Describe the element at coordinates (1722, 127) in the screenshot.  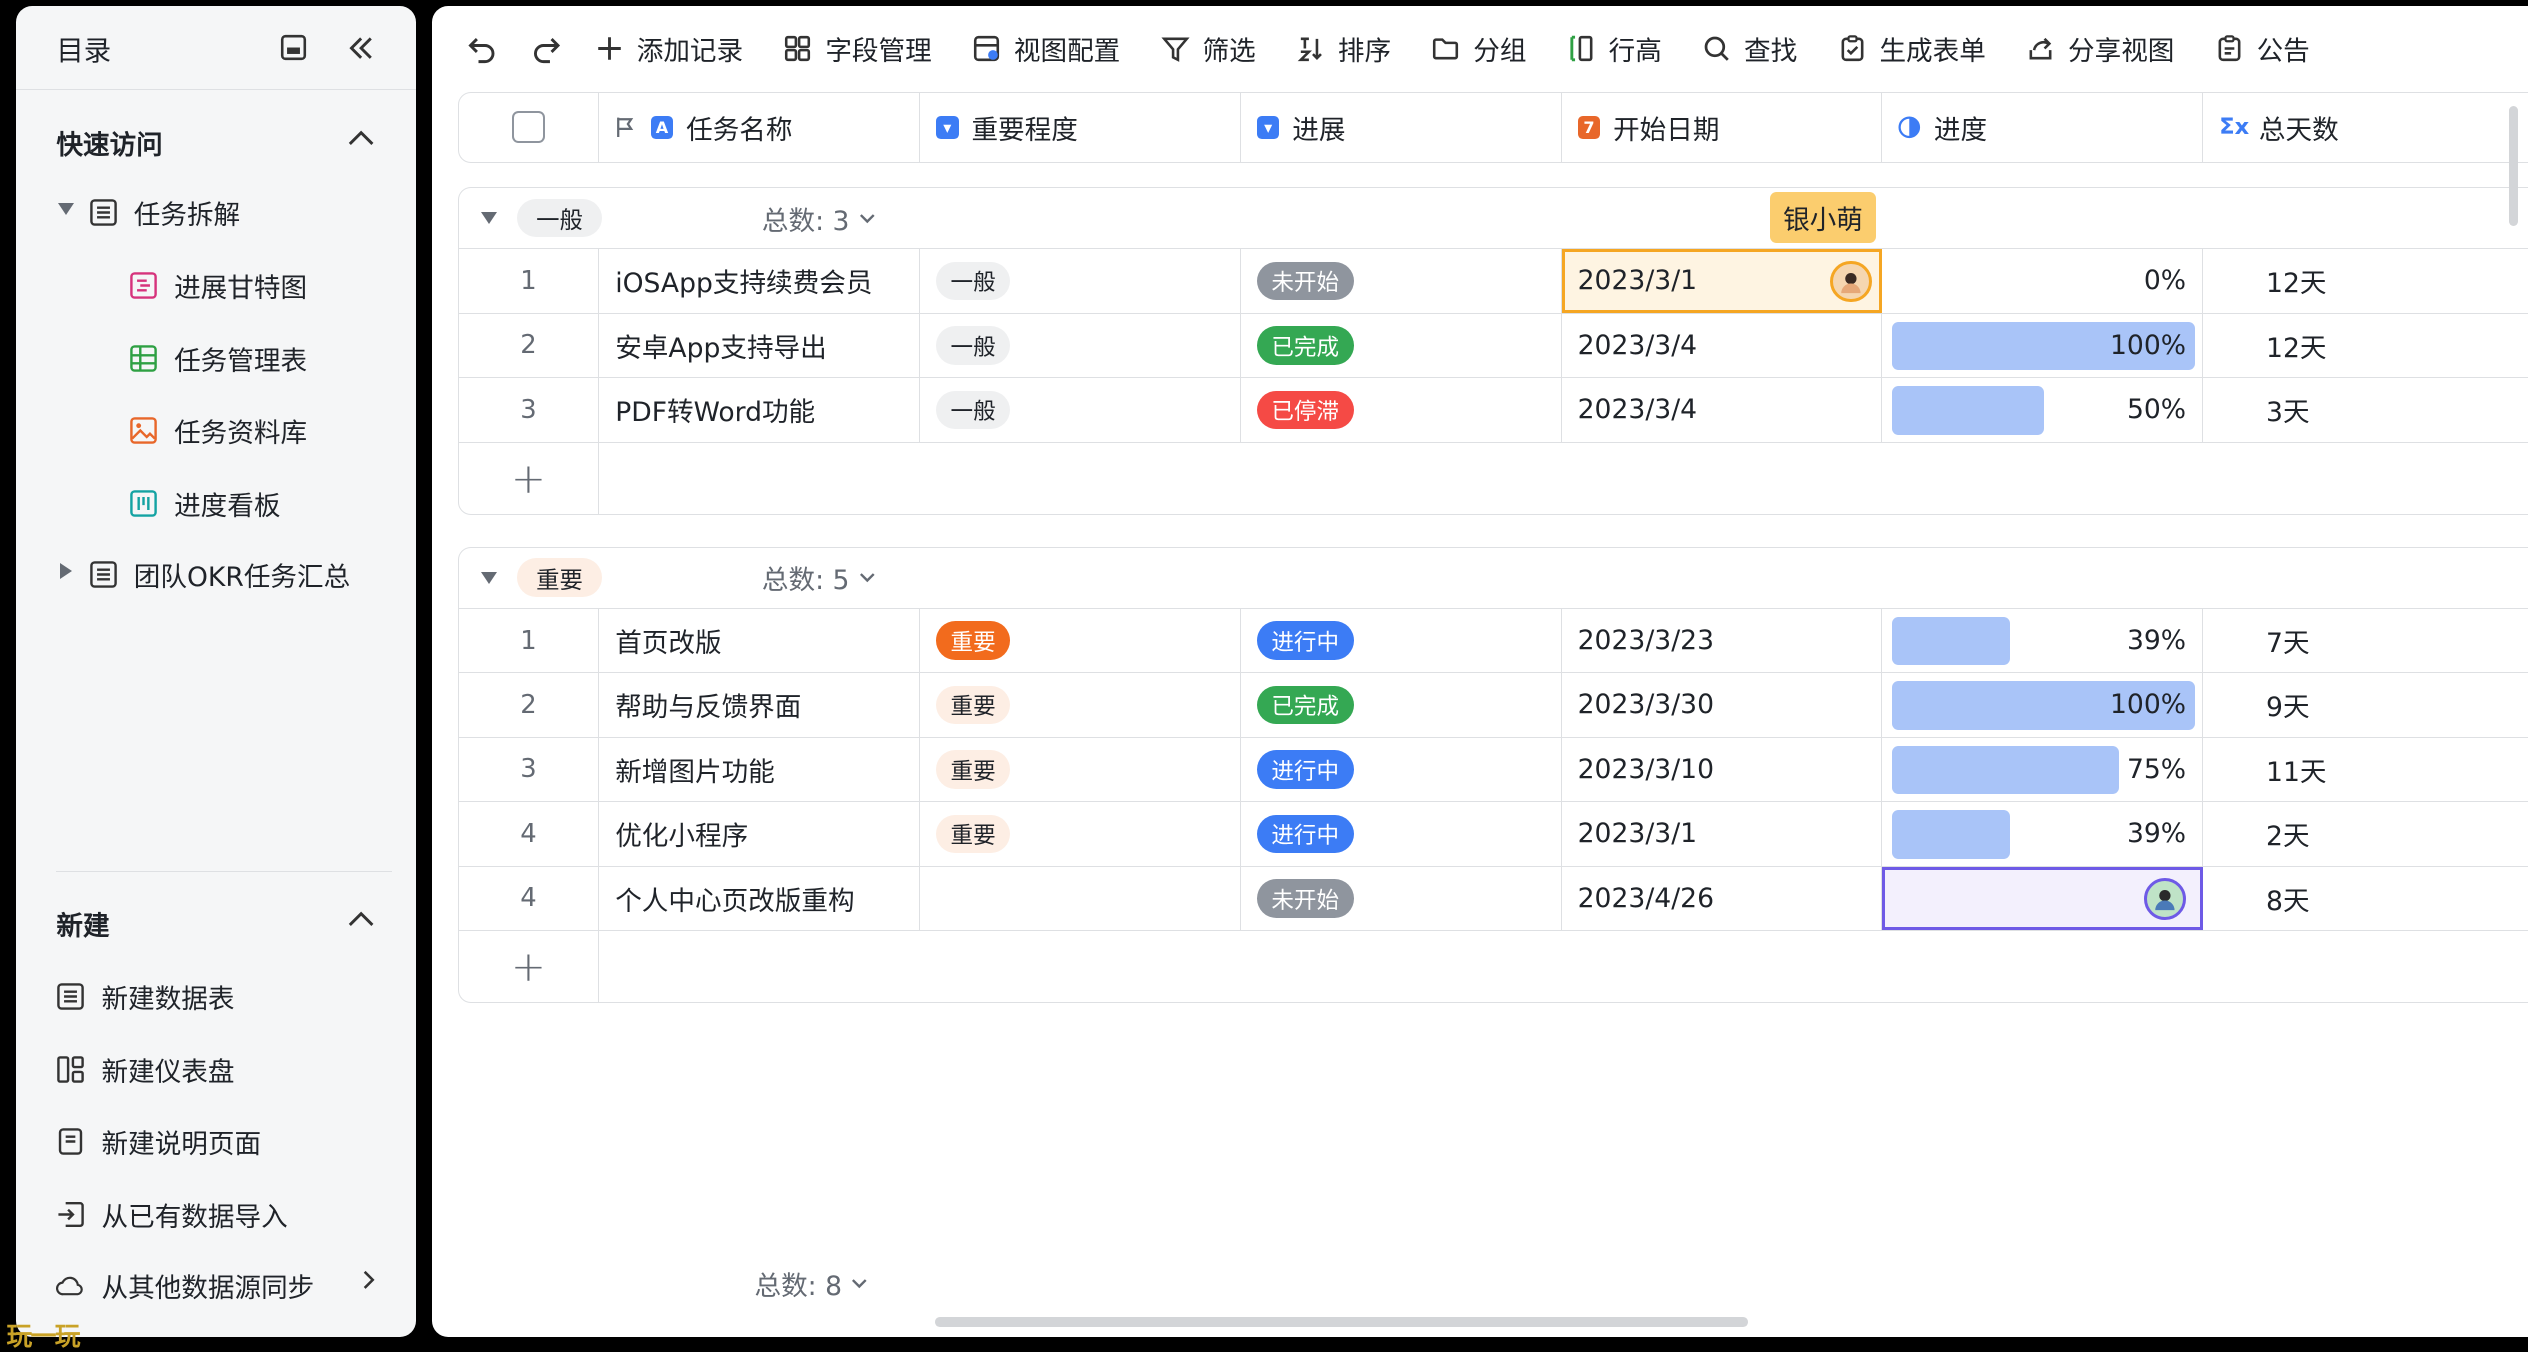
I see `column-header-start-date: 7 开始日期` at that location.